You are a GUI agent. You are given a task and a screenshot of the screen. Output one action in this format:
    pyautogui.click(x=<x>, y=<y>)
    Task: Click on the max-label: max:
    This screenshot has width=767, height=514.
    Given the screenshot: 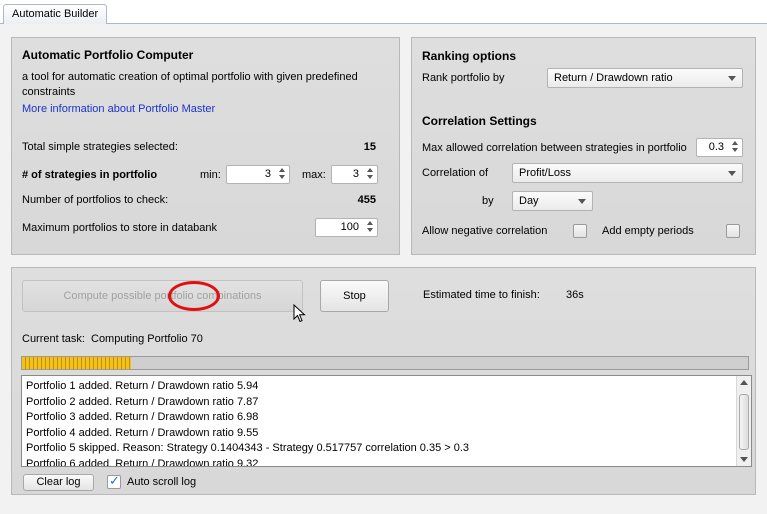 What is the action you would take?
    pyautogui.click(x=314, y=175)
    